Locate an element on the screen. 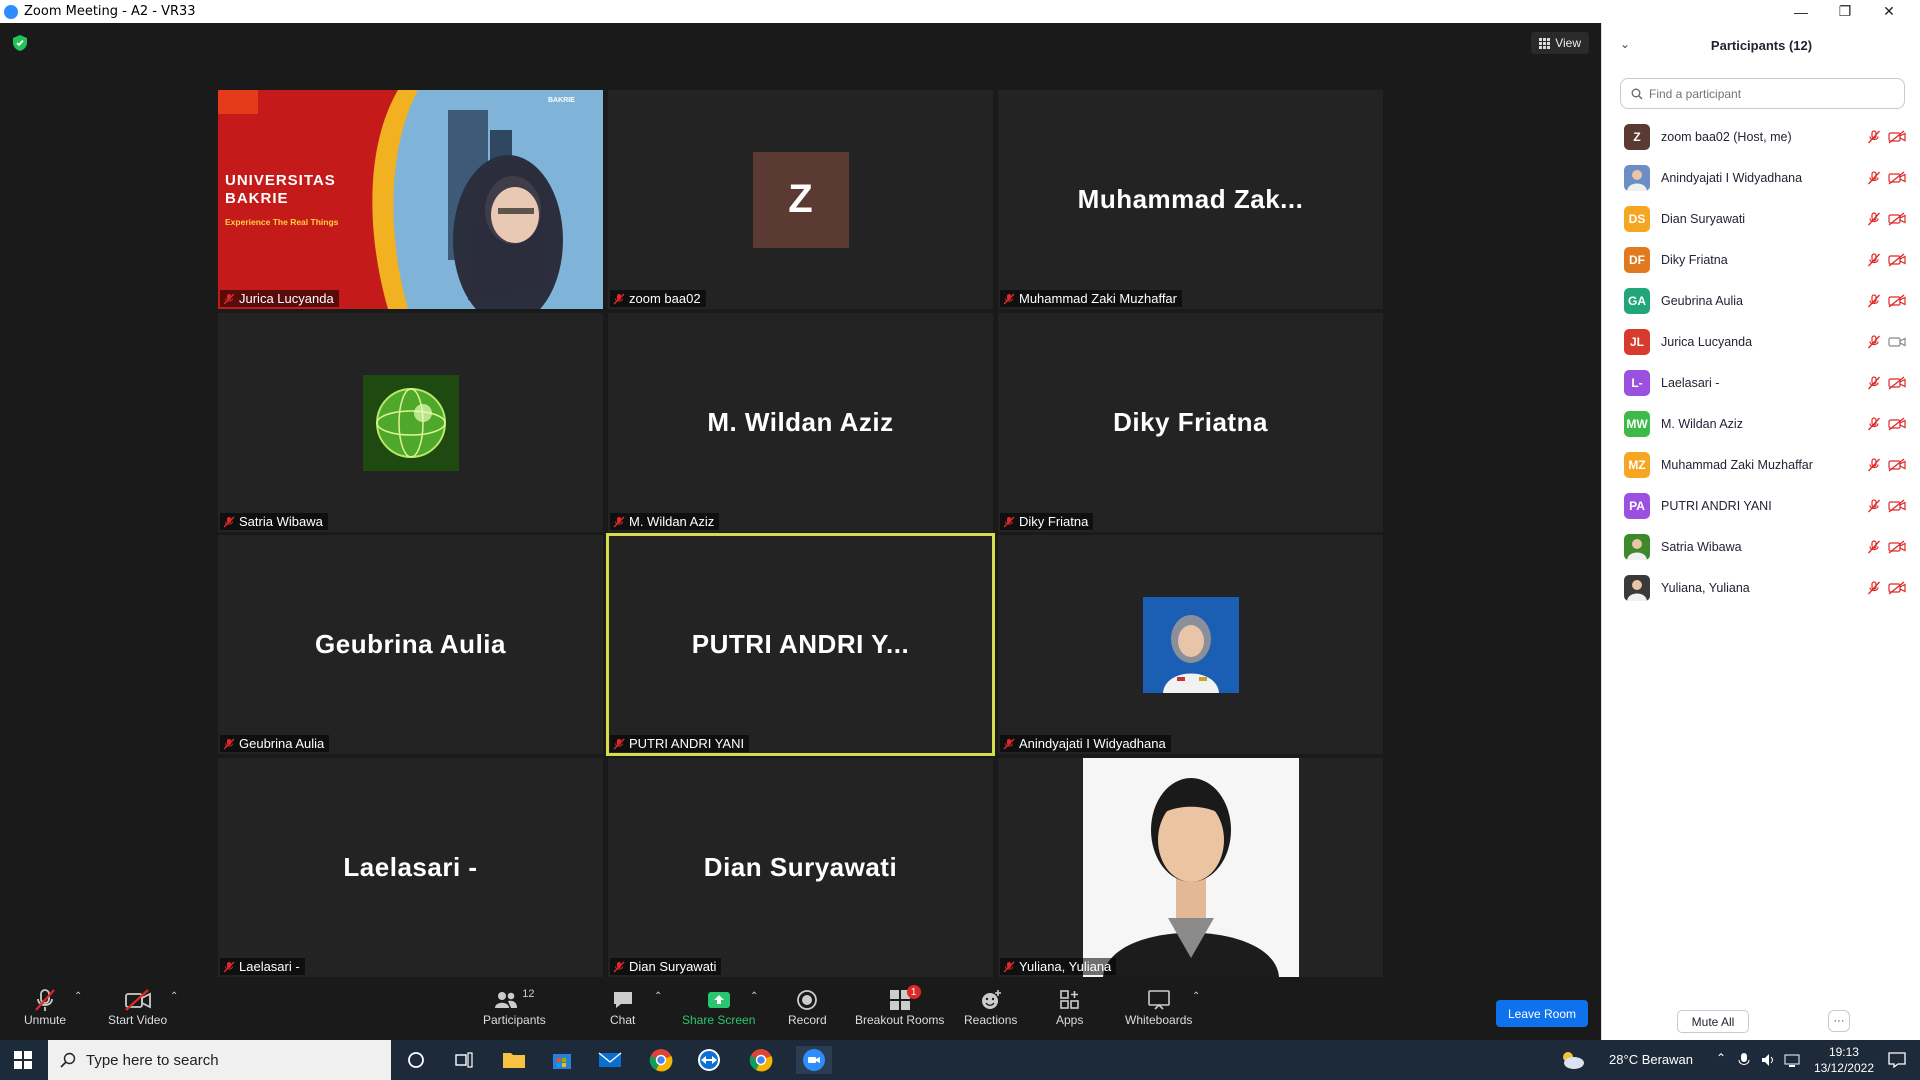  participant-row: DF Diky Friatna is located at coordinates (1761, 259).